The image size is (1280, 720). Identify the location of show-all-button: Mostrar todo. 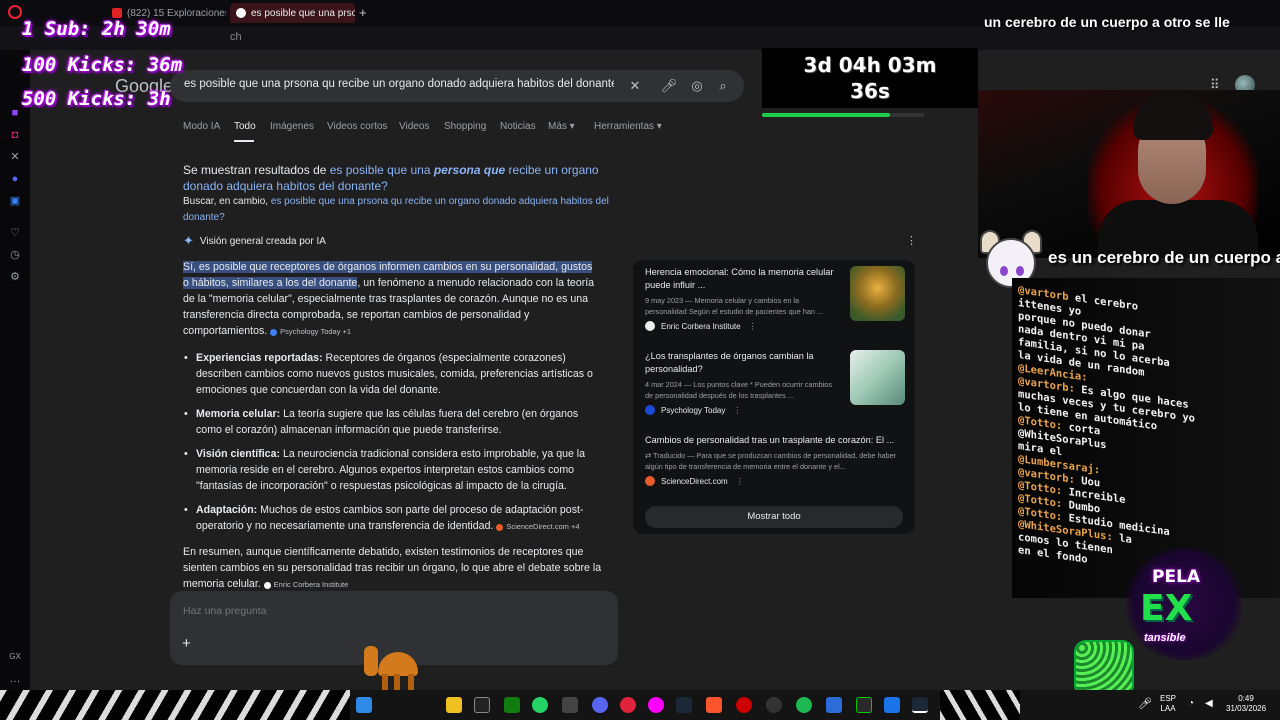
(774, 517).